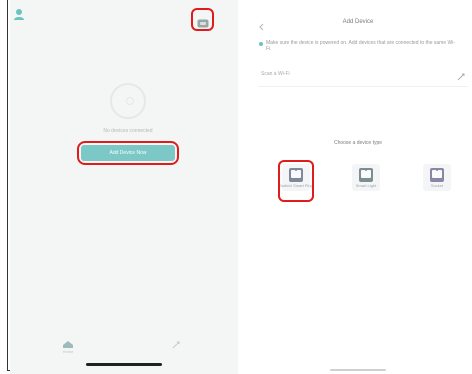 The image size is (472, 374). I want to click on device-label: Smart Light, so click(366, 185).